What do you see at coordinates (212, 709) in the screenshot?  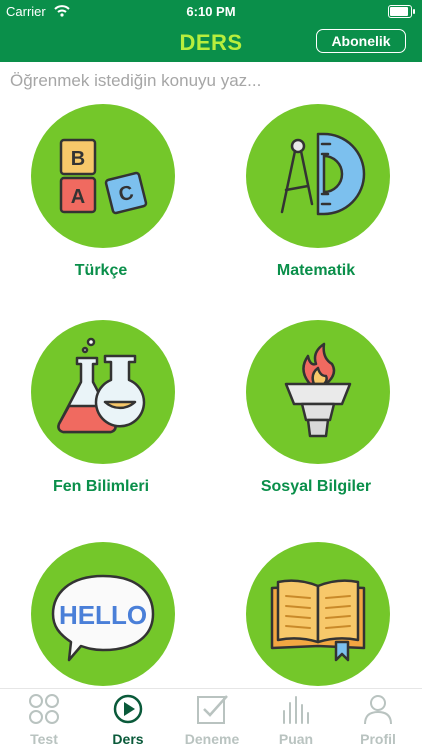 I see `check-square-icon` at bounding box center [212, 709].